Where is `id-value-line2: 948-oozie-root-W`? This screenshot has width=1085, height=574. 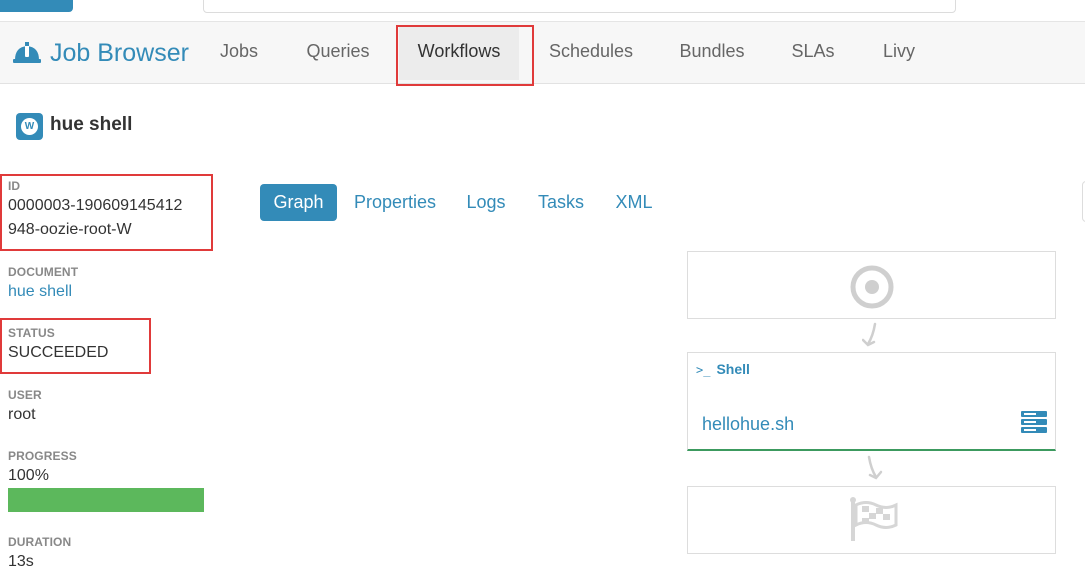 id-value-line2: 948-oozie-root-W is located at coordinates (70, 229).